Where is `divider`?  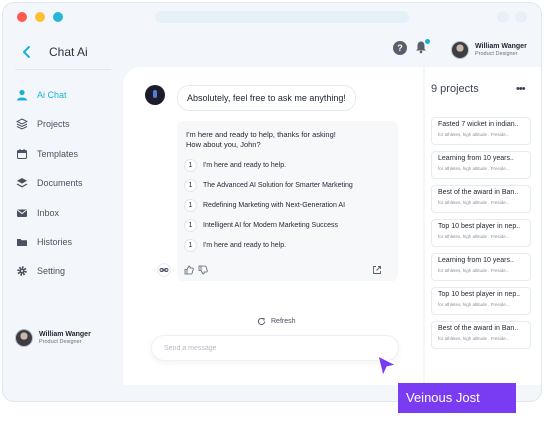 divider is located at coordinates (63, 69).